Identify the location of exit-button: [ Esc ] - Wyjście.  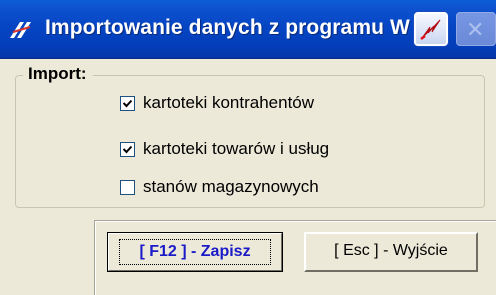
(391, 252).